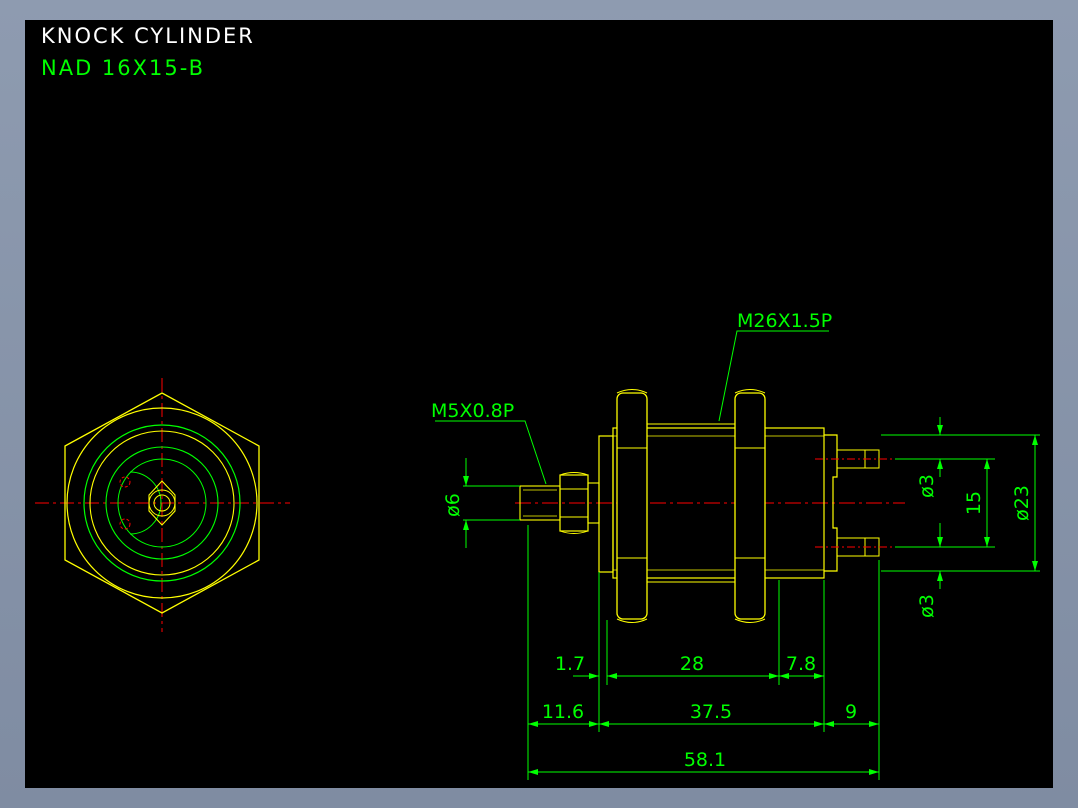  What do you see at coordinates (472, 411) in the screenshot?
I see `rod-thread-callout: M5X0.8P` at bounding box center [472, 411].